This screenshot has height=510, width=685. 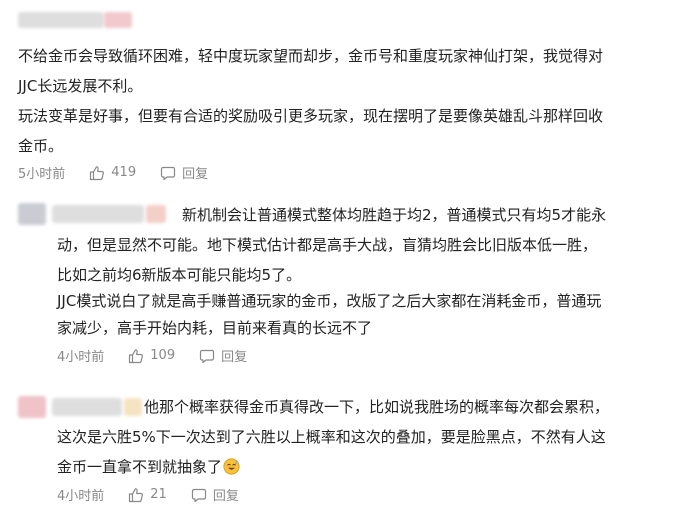 I want to click on comment-meta: 5小时前 419 回复, so click(x=113, y=172).